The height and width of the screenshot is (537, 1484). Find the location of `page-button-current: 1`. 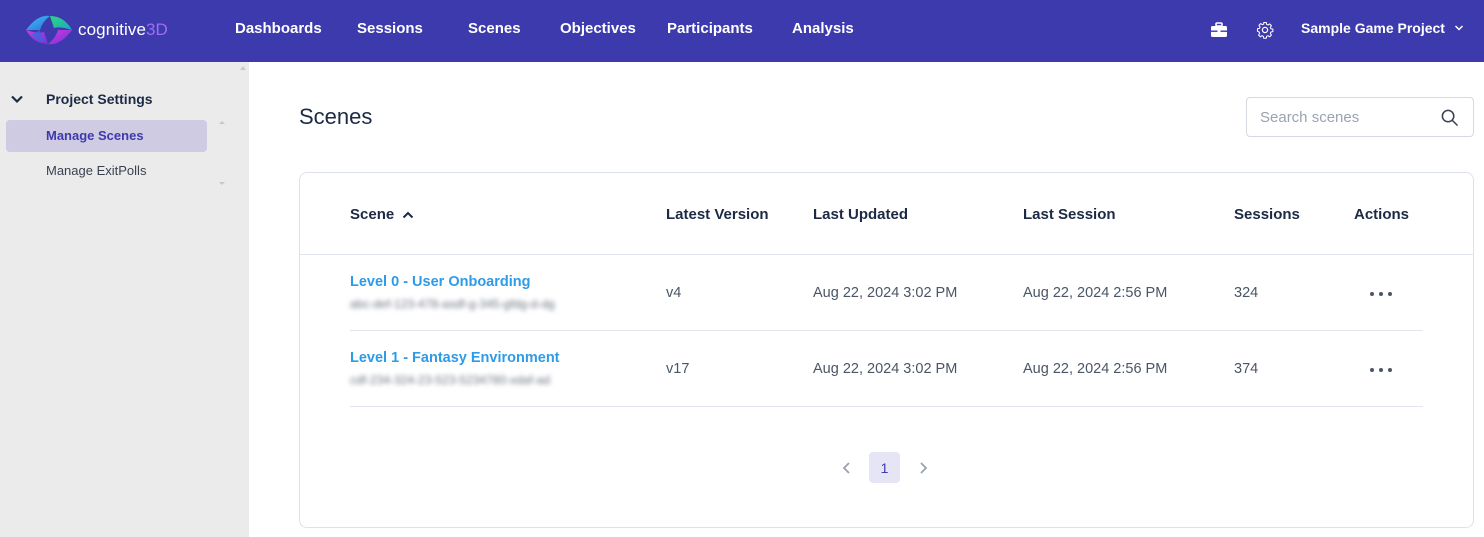

page-button-current: 1 is located at coordinates (884, 467).